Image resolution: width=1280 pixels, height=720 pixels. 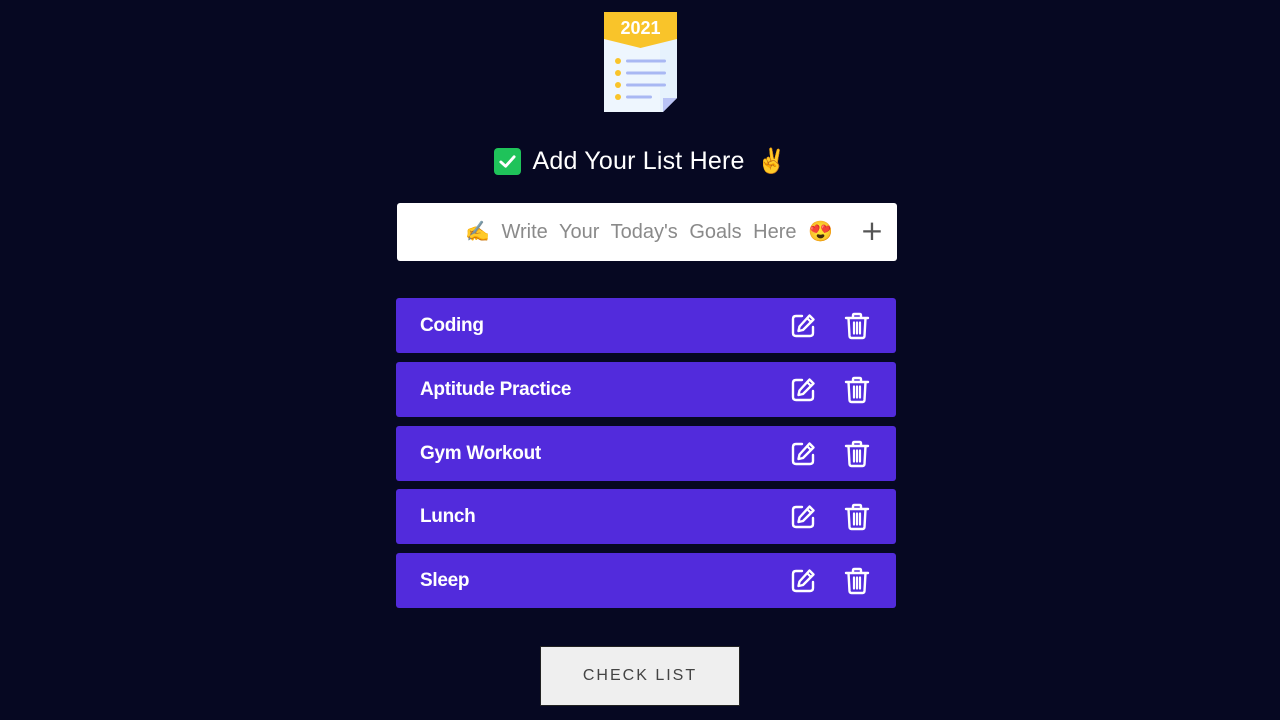 What do you see at coordinates (646, 389) in the screenshot?
I see `task-item: Aptitude Practice` at bounding box center [646, 389].